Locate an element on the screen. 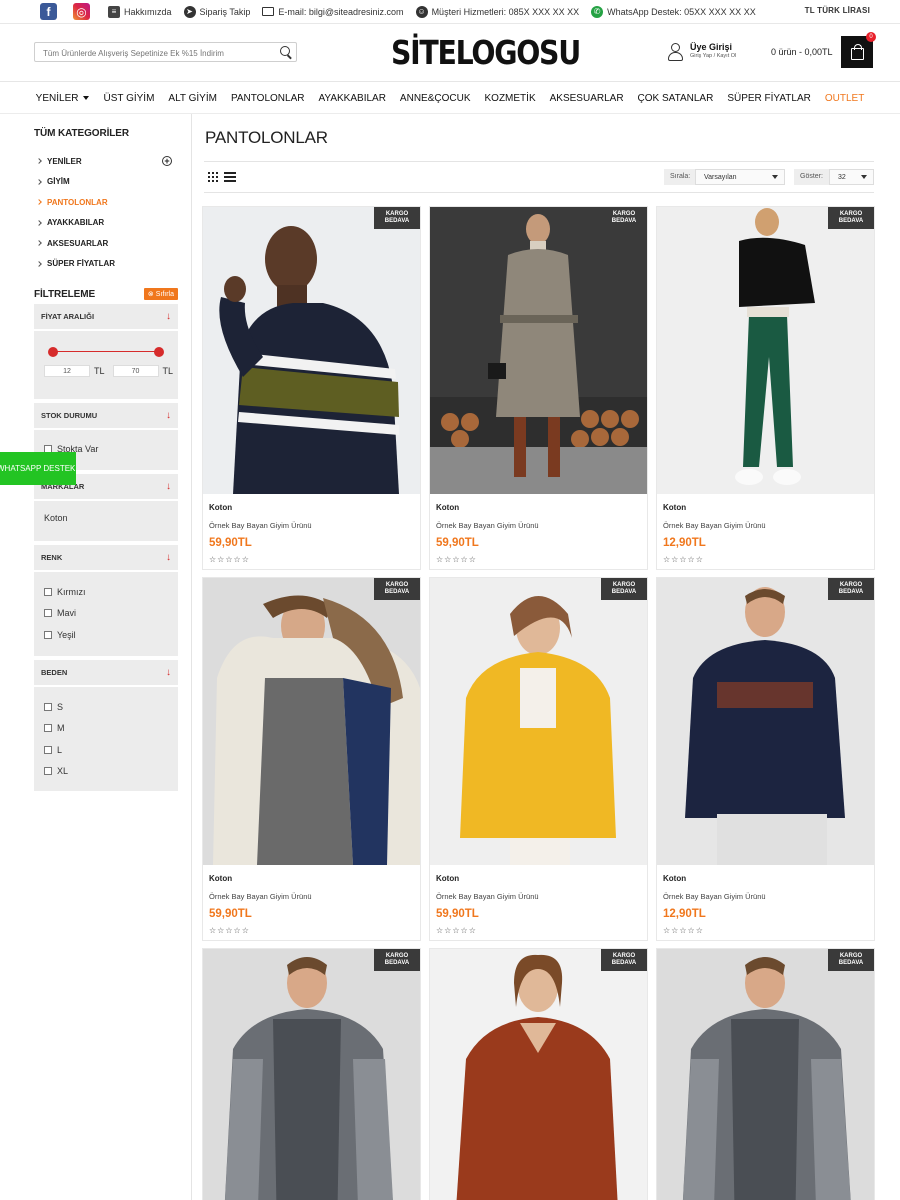  expand-plus-icon: + is located at coordinates (167, 161).